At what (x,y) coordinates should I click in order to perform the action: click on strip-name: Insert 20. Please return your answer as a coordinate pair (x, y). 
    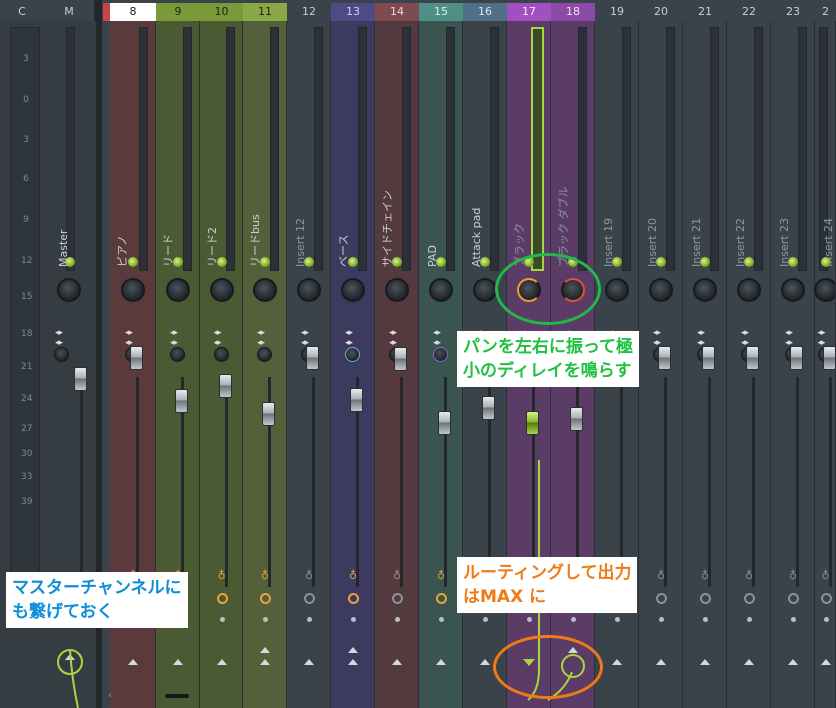
    Looking at the image, I should click on (652, 232).